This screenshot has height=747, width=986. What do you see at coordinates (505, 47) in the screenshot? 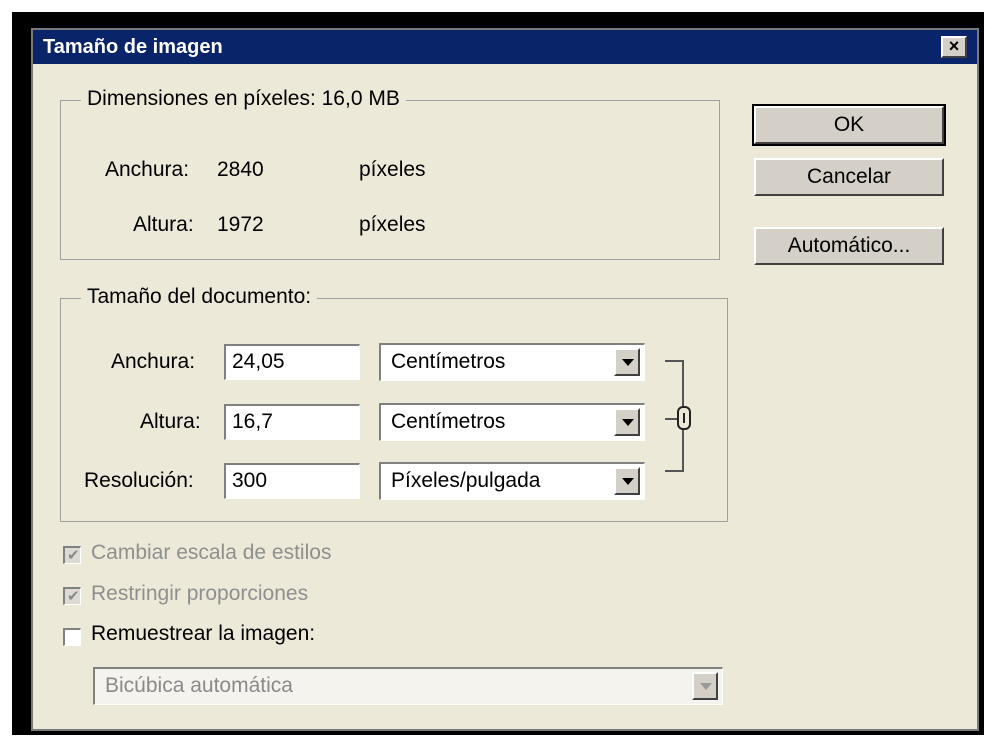
I see `title-bar: Tamaño de imagen ×` at bounding box center [505, 47].